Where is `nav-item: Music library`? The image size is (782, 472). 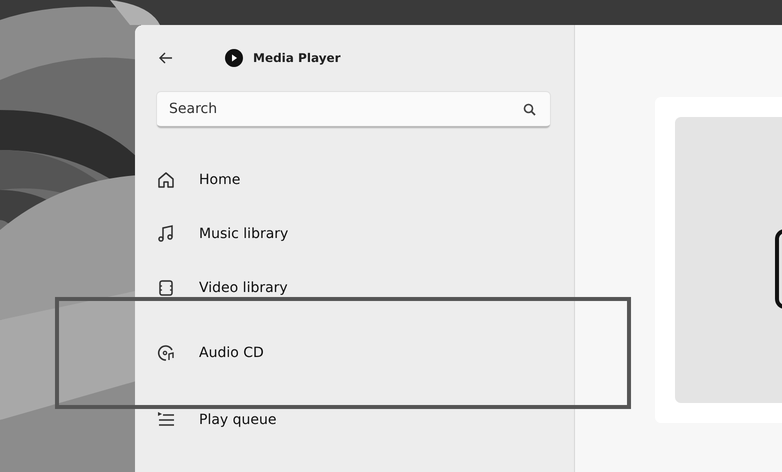 nav-item: Music library is located at coordinates (365, 234).